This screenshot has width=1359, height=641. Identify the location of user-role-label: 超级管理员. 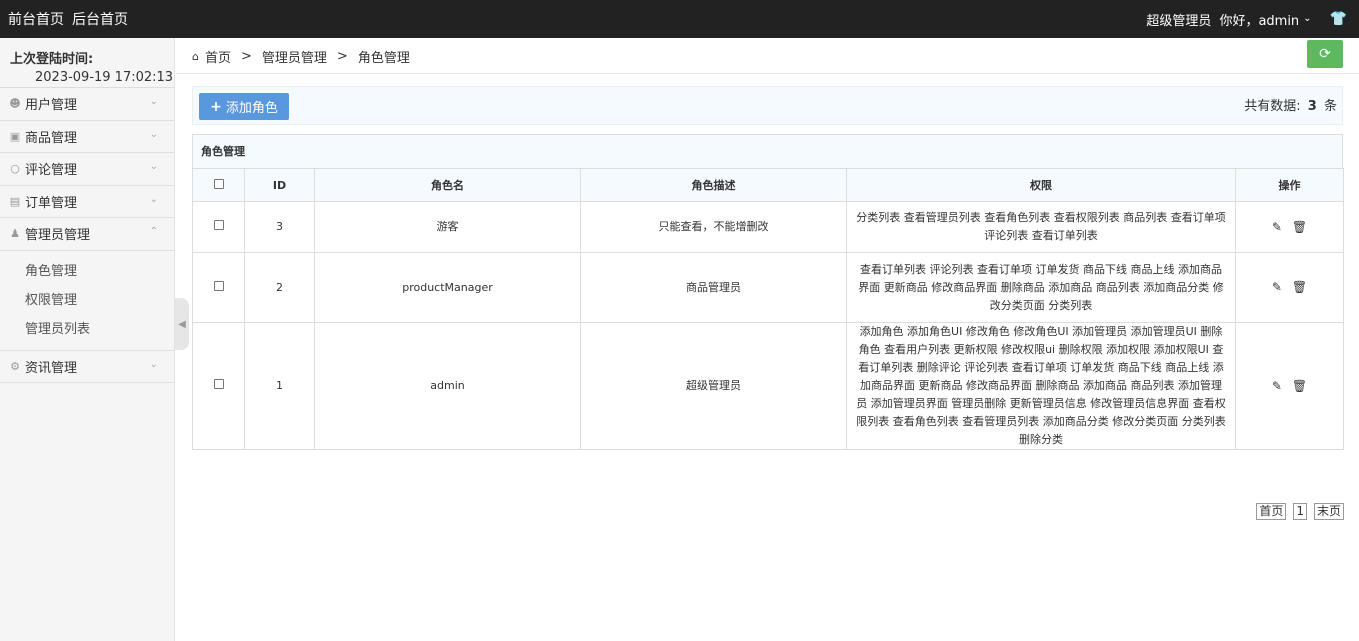
(1179, 21).